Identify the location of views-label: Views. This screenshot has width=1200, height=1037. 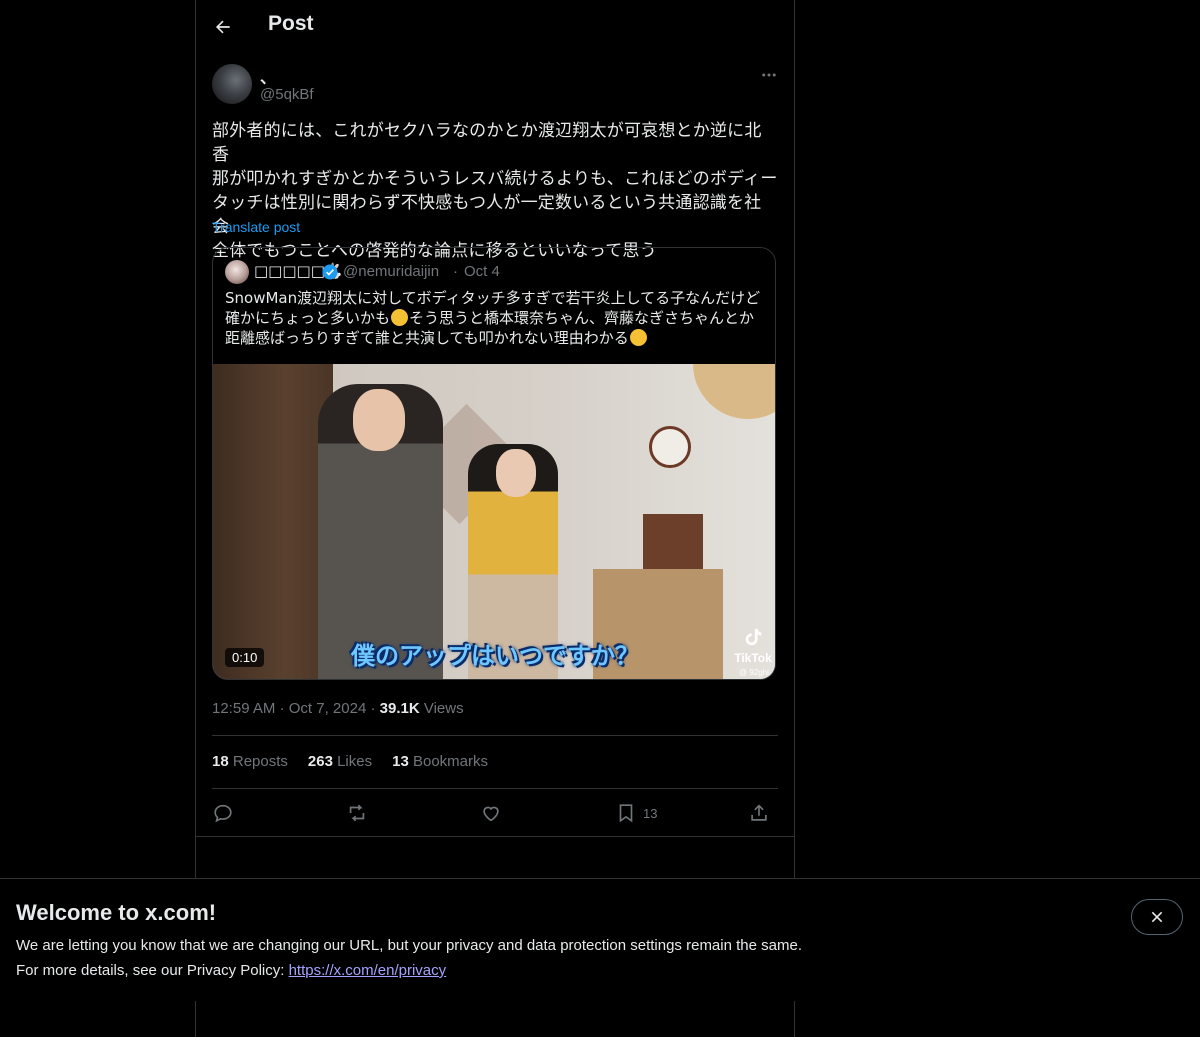
(443, 708).